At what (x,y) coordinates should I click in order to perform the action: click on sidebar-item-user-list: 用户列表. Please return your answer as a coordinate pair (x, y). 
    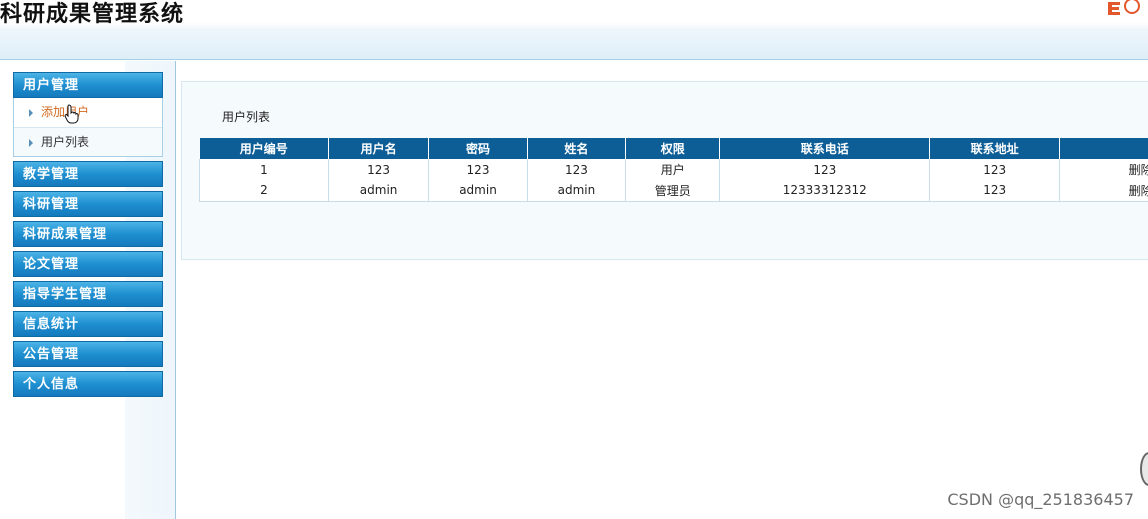
    Looking at the image, I should click on (88, 141).